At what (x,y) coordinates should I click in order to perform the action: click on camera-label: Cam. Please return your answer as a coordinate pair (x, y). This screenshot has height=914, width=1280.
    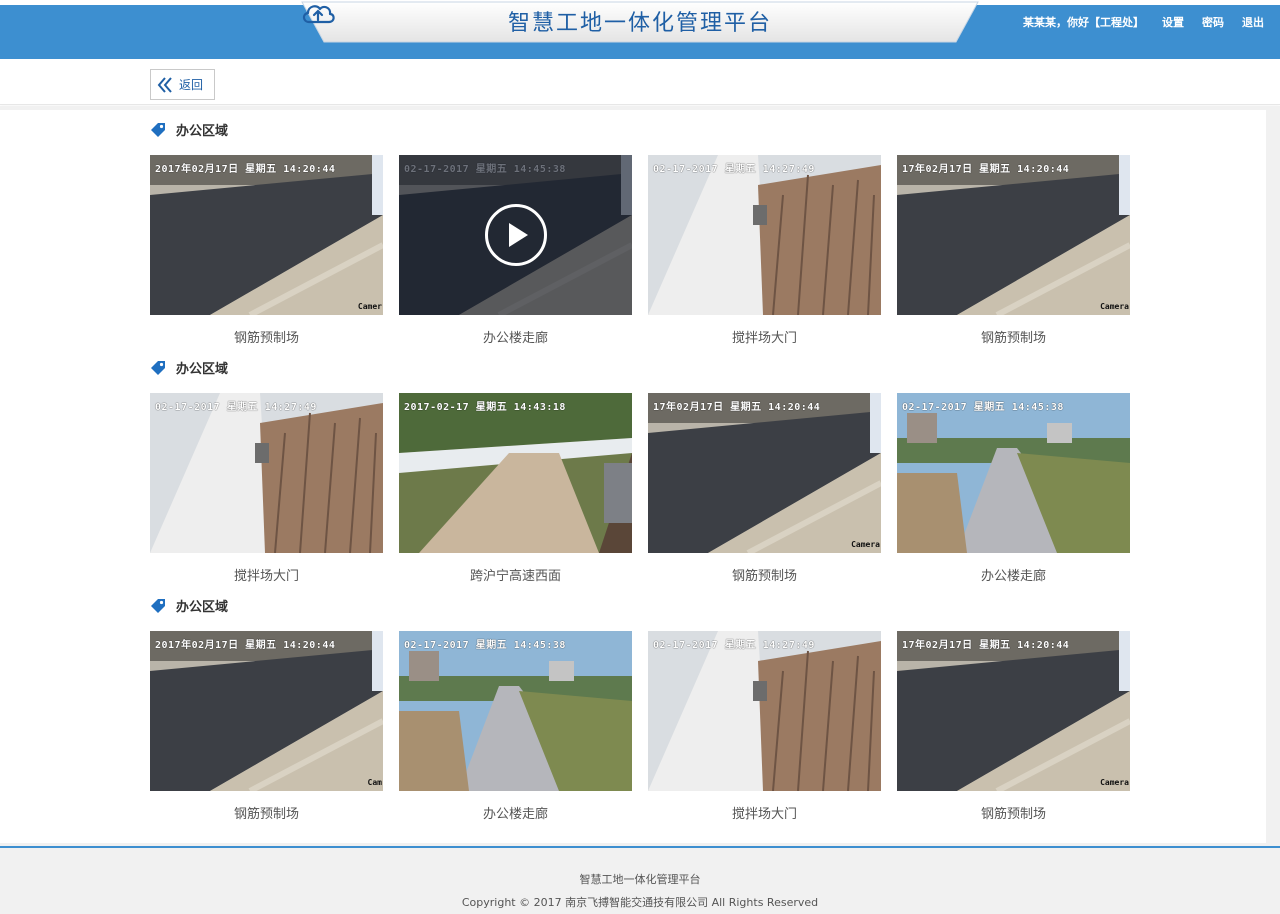
    Looking at the image, I should click on (374, 782).